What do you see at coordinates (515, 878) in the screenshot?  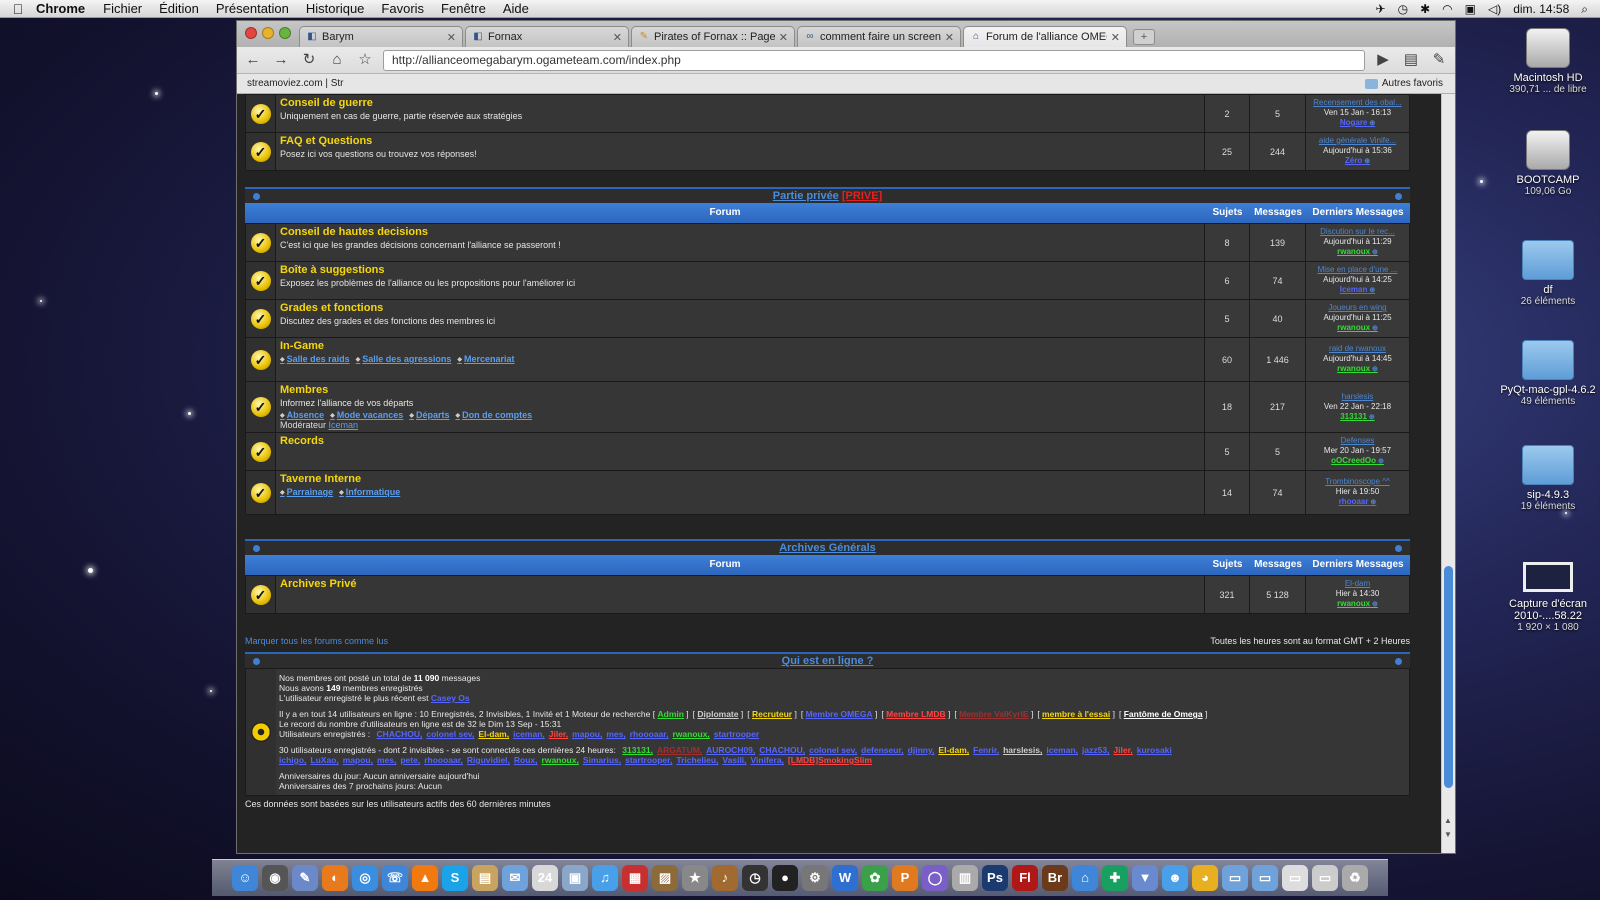 I see `dock-app-icon: ✉` at bounding box center [515, 878].